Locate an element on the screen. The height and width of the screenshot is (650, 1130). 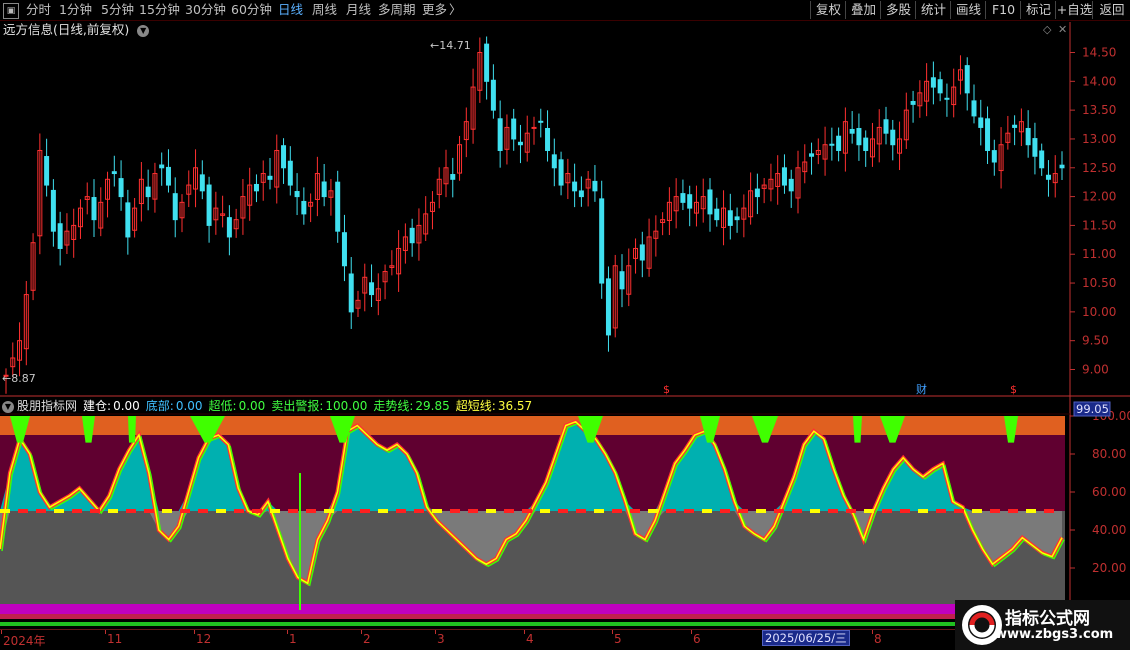
price-tick-label: 11.50 is located at coordinates (1099, 225).